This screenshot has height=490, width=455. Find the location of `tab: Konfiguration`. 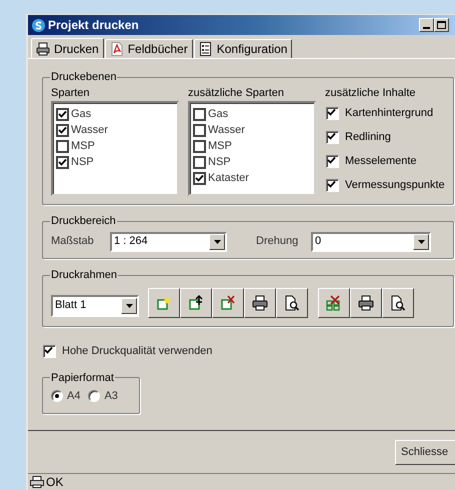

tab: Konfiguration is located at coordinates (243, 48).